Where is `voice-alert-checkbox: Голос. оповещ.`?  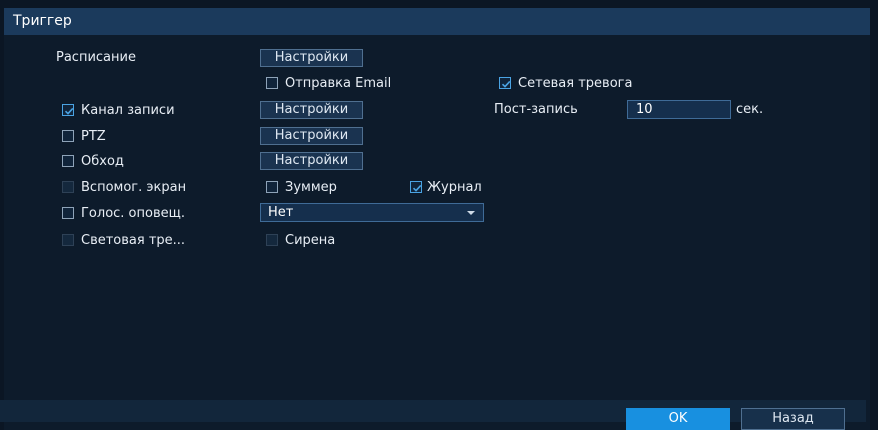 voice-alert-checkbox: Голос. оповещ. is located at coordinates (123, 213).